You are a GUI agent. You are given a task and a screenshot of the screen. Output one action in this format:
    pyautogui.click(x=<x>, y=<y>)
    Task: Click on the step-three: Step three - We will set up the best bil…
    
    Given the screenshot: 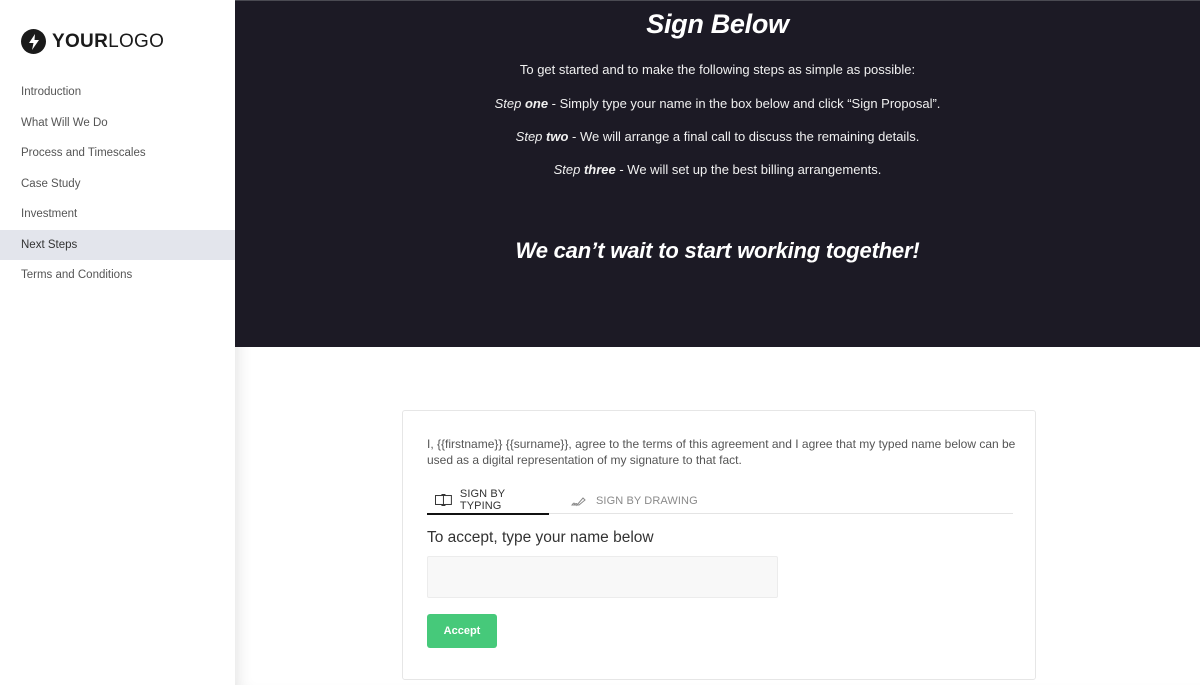 What is the action you would take?
    pyautogui.click(x=717, y=169)
    